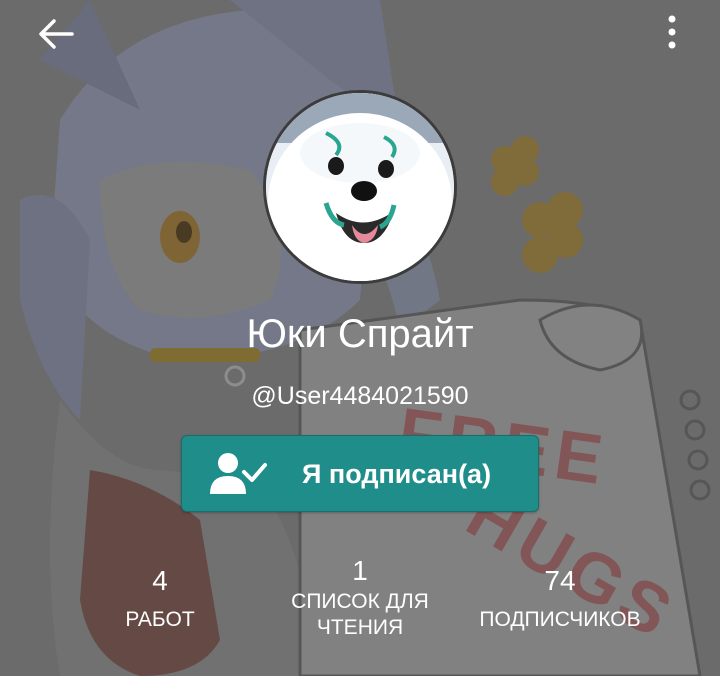 The width and height of the screenshot is (720, 676). What do you see at coordinates (160, 598) in the screenshot?
I see `stat-works: 4 РАБОТ` at bounding box center [160, 598].